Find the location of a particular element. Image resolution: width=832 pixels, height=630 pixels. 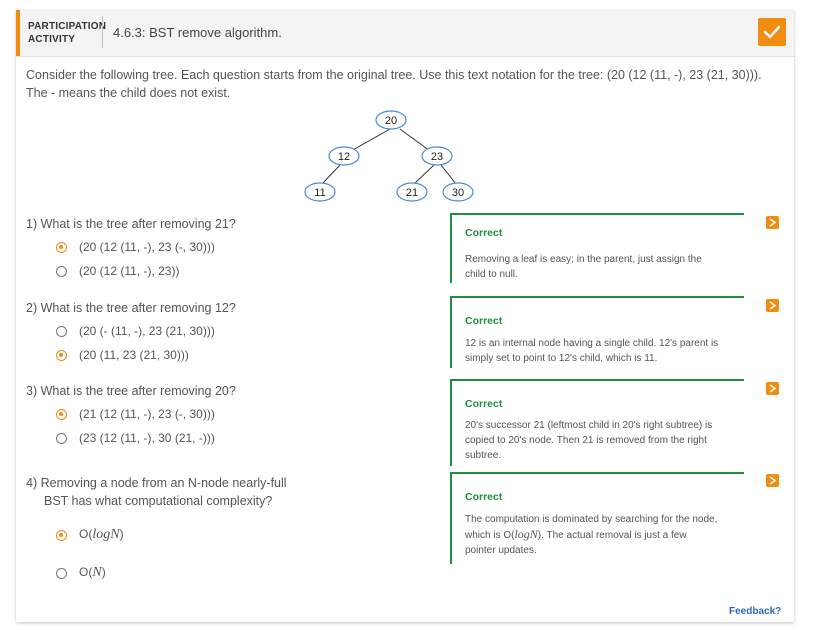

question-2-option-1: (20 (- (11, -), 23 (21, 30))) is located at coordinates (135, 331).